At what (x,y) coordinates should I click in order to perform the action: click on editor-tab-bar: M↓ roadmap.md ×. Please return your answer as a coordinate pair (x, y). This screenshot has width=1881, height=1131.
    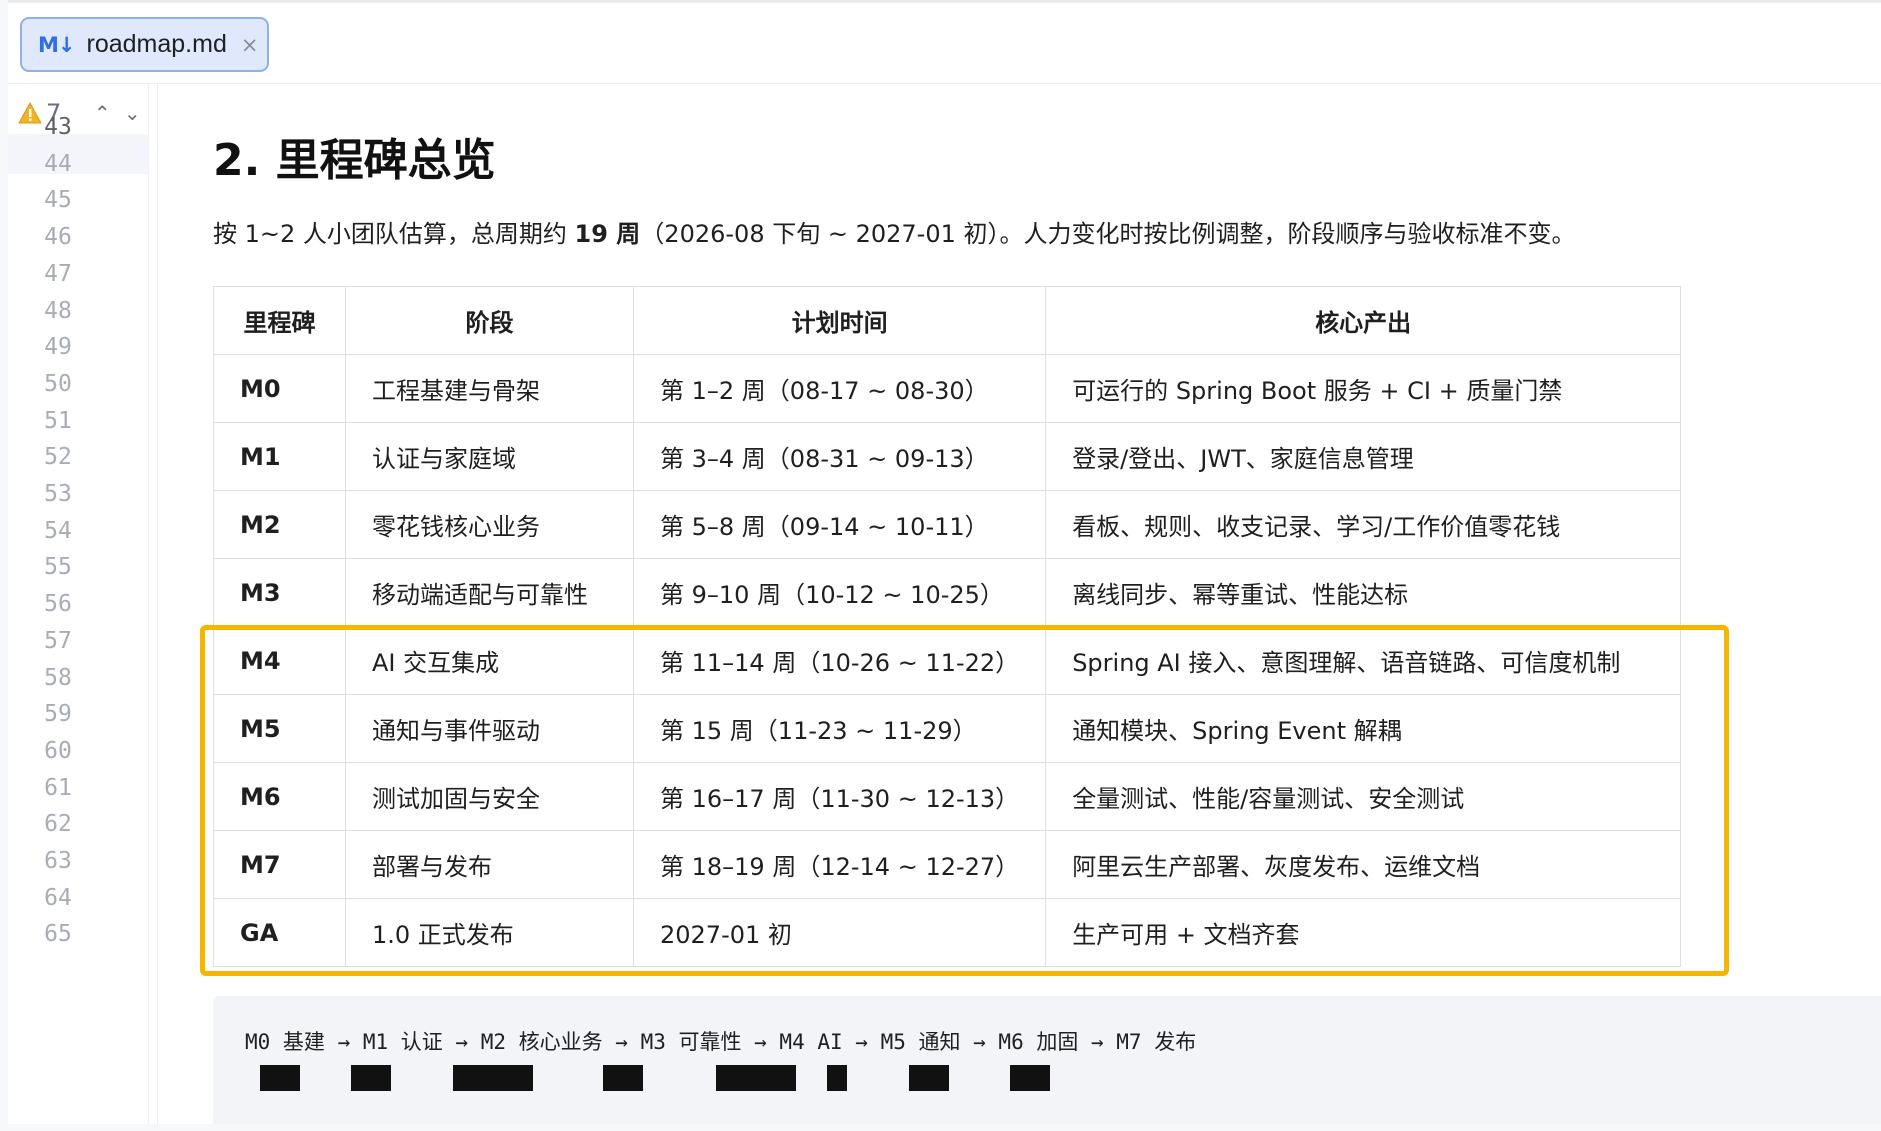
    Looking at the image, I should click on (944, 42).